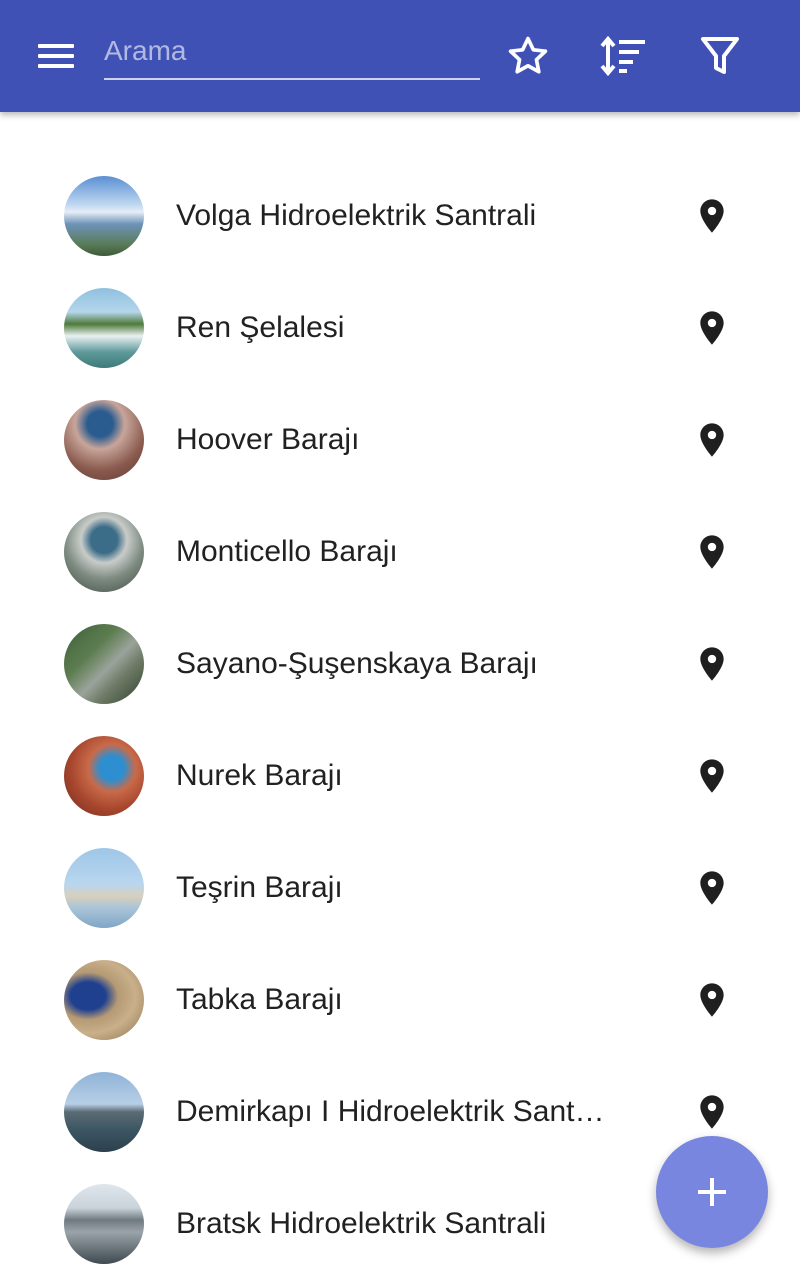  What do you see at coordinates (259, 999) in the screenshot?
I see `item-name: Tabka Barajı` at bounding box center [259, 999].